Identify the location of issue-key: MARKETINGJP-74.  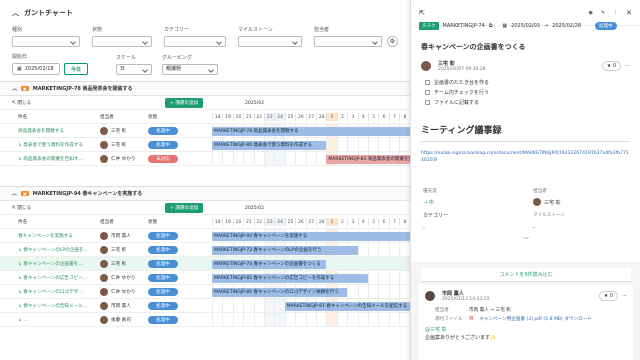
(464, 26).